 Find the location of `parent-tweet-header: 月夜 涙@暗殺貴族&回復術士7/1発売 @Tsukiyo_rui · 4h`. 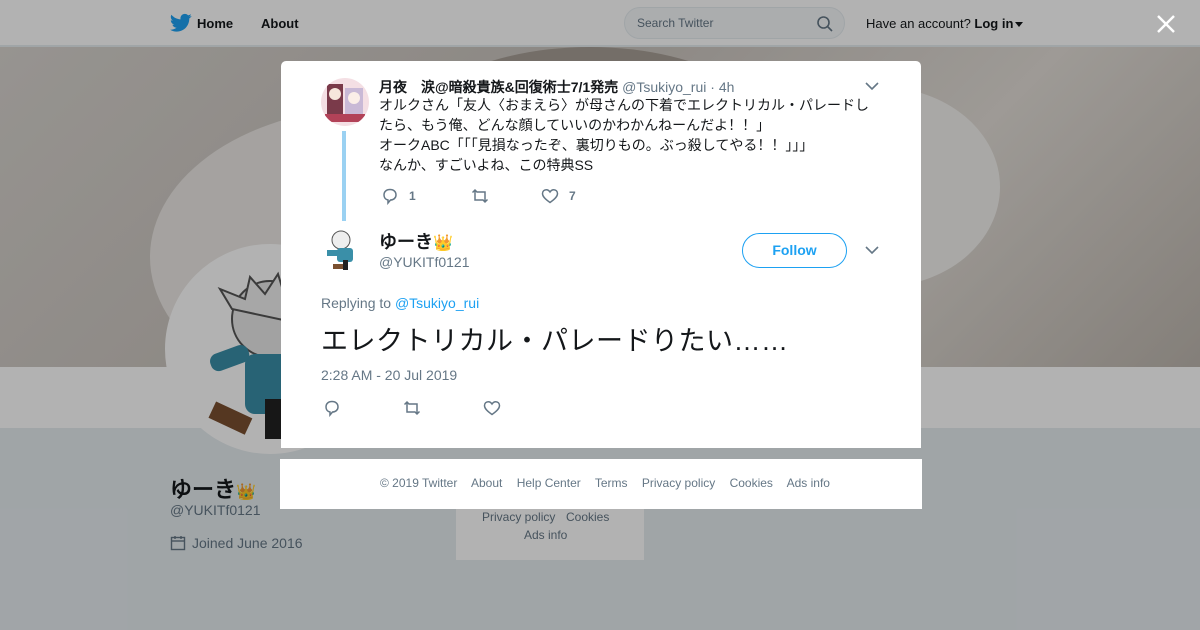

parent-tweet-header: 月夜 涙@暗殺貴族&回復術士7/1発売 @Tsukiyo_rui · 4h is located at coordinates (556, 87).